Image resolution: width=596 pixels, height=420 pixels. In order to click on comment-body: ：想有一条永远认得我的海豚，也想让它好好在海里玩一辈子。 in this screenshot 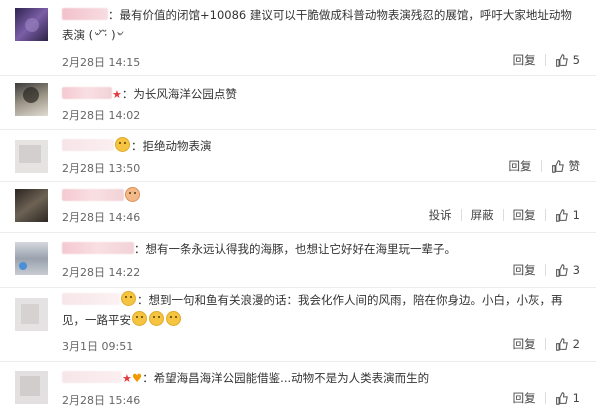, I will do `click(319, 249)`.